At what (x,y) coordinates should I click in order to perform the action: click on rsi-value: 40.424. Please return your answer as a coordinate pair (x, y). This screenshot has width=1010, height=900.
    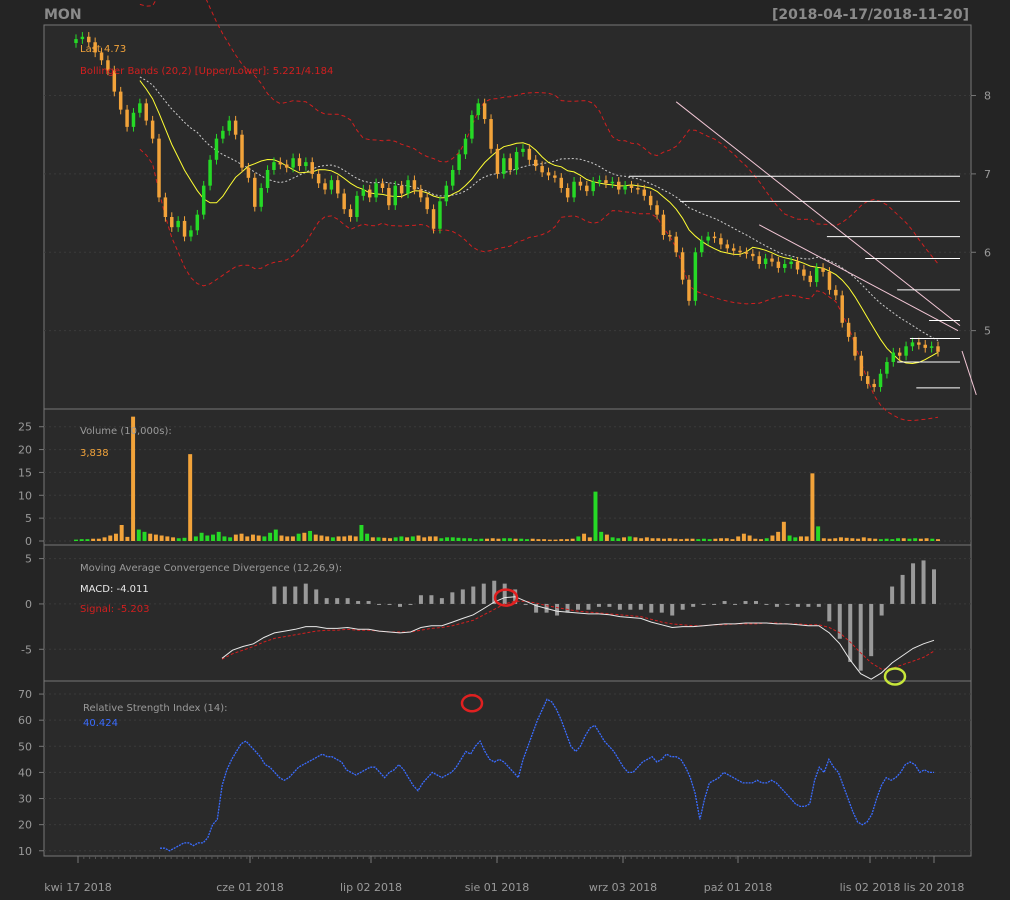
    Looking at the image, I should click on (100, 723).